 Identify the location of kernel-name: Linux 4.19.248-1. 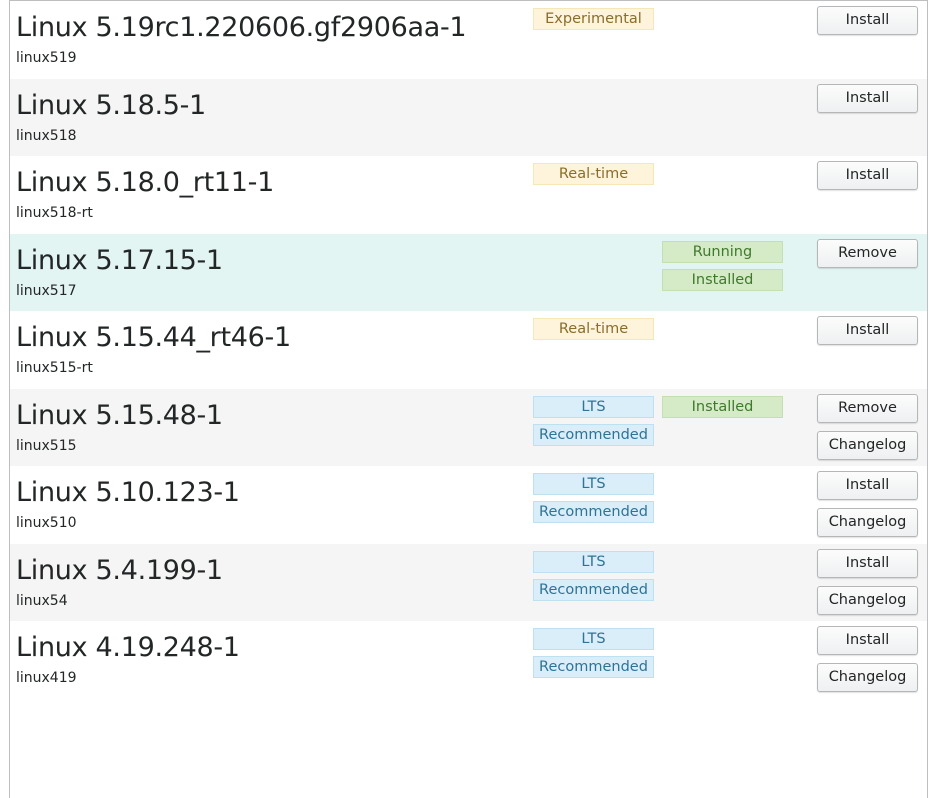
(128, 647).